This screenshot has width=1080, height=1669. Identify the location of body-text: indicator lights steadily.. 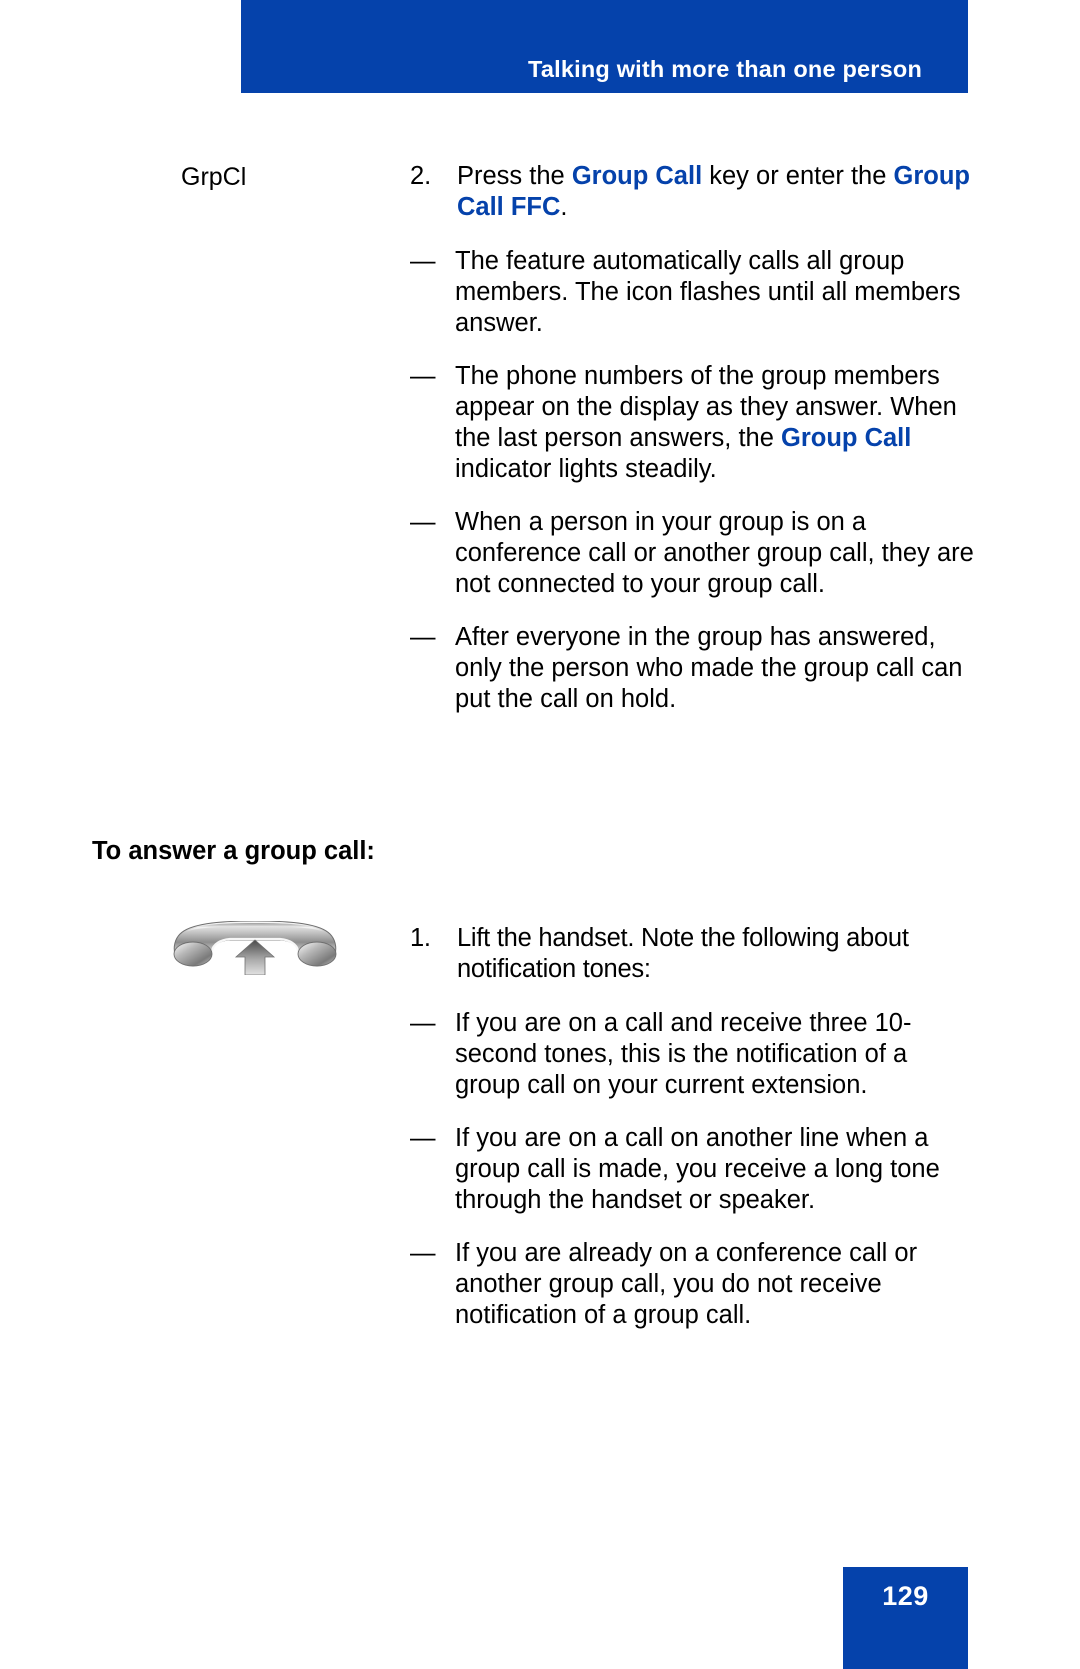
(586, 468).